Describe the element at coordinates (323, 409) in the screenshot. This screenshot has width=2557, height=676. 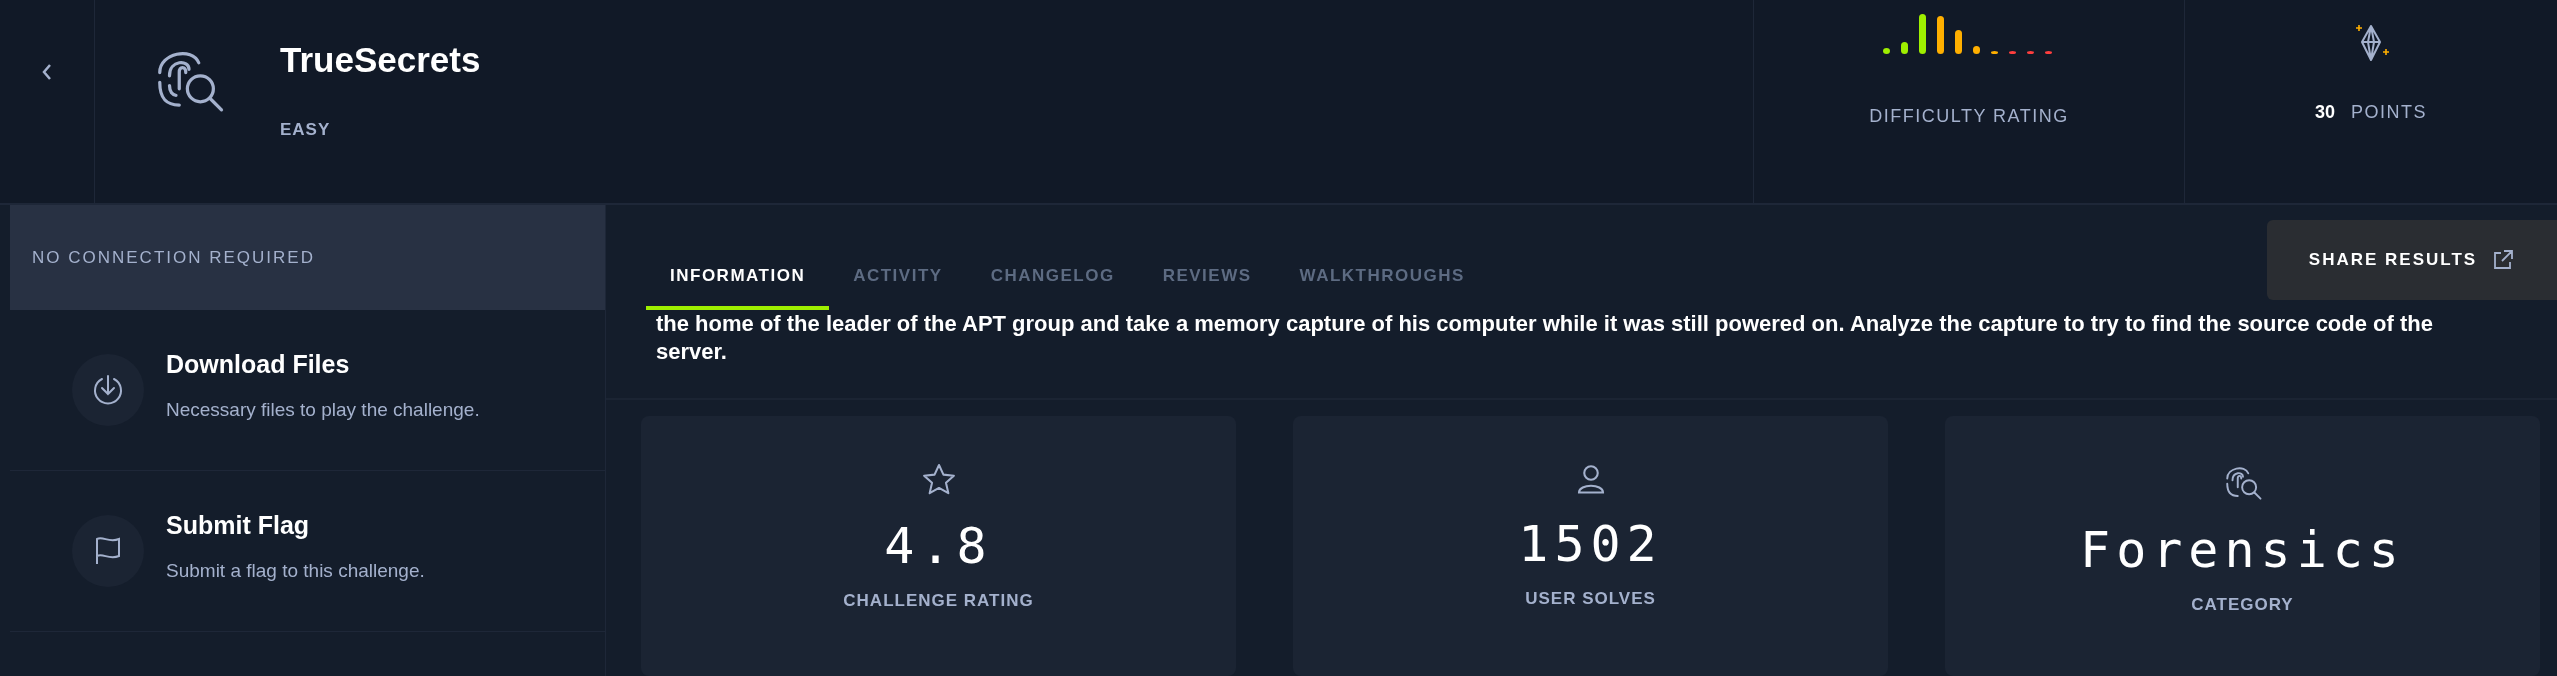
I see `item-subtitle: Necessary files to play the challenge.` at that location.